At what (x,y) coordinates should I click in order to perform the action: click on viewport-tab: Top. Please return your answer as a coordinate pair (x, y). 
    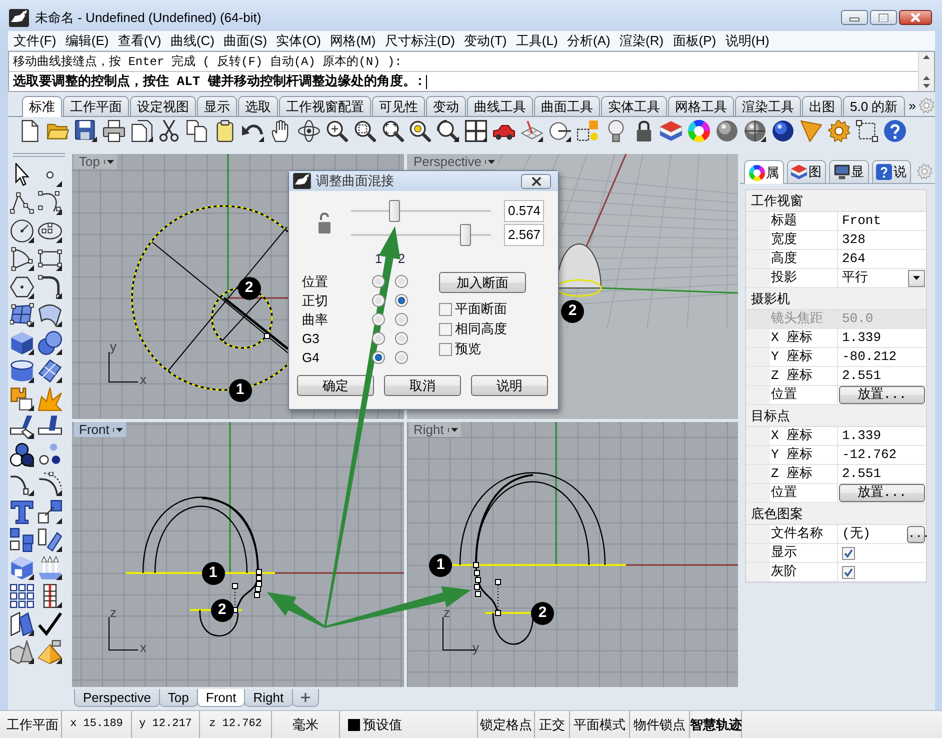
    Looking at the image, I should click on (178, 698).